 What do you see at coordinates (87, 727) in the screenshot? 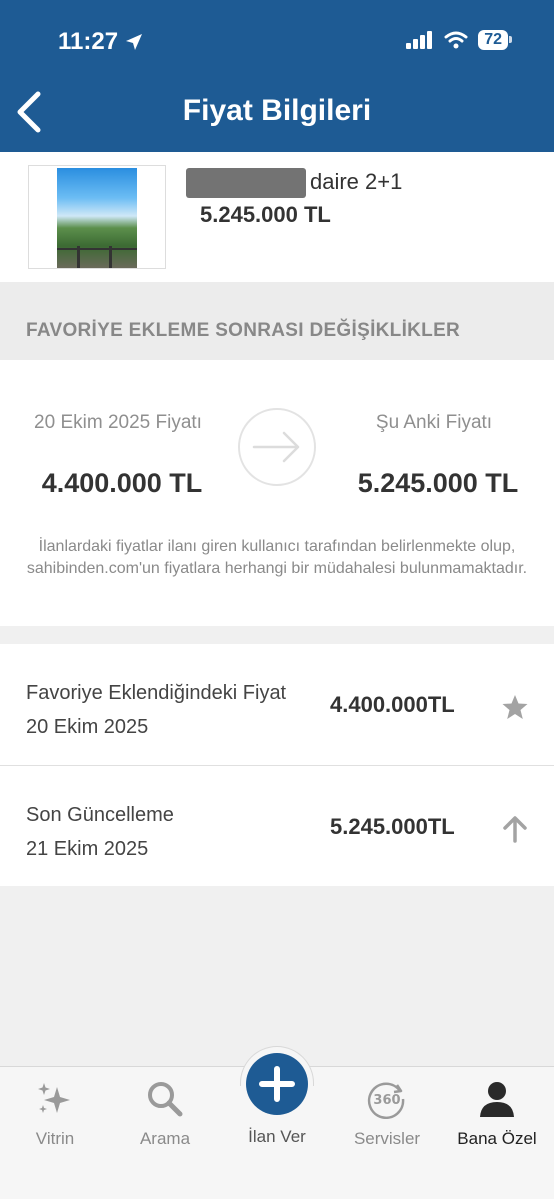
I see `history-row-date: 20 Ekim 2025` at bounding box center [87, 727].